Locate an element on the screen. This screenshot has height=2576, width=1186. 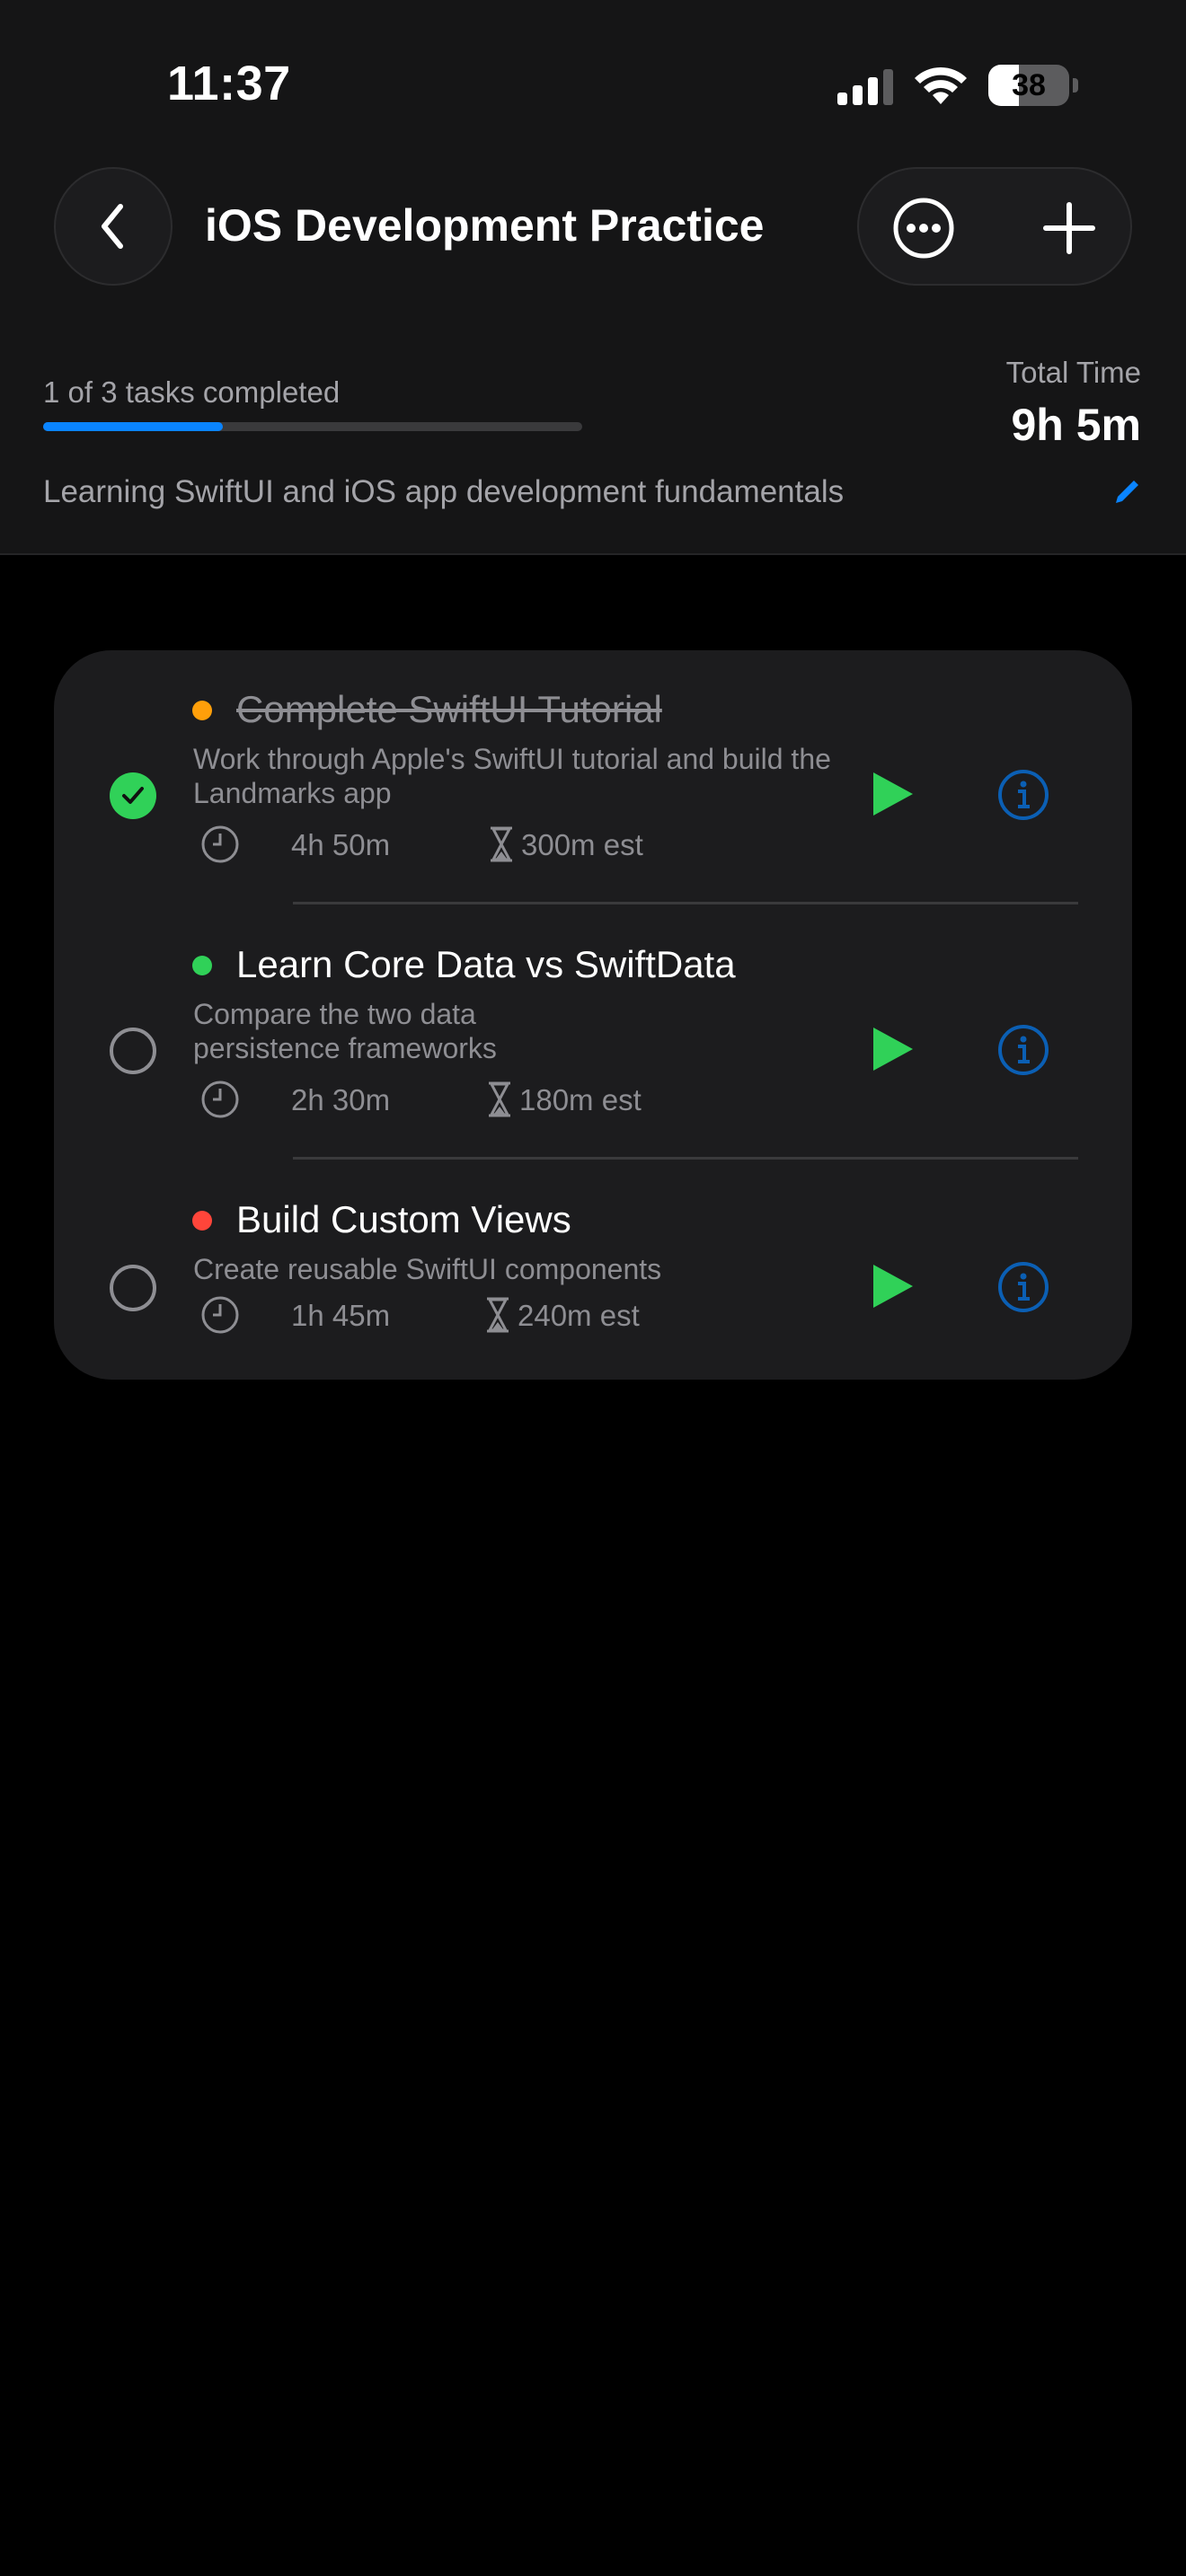
page-title: iOS Development Practice is located at coordinates (485, 225).